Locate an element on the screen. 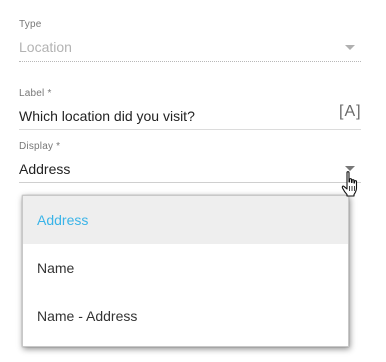 The height and width of the screenshot is (362, 386). display-select-label: Display * is located at coordinates (40, 146).